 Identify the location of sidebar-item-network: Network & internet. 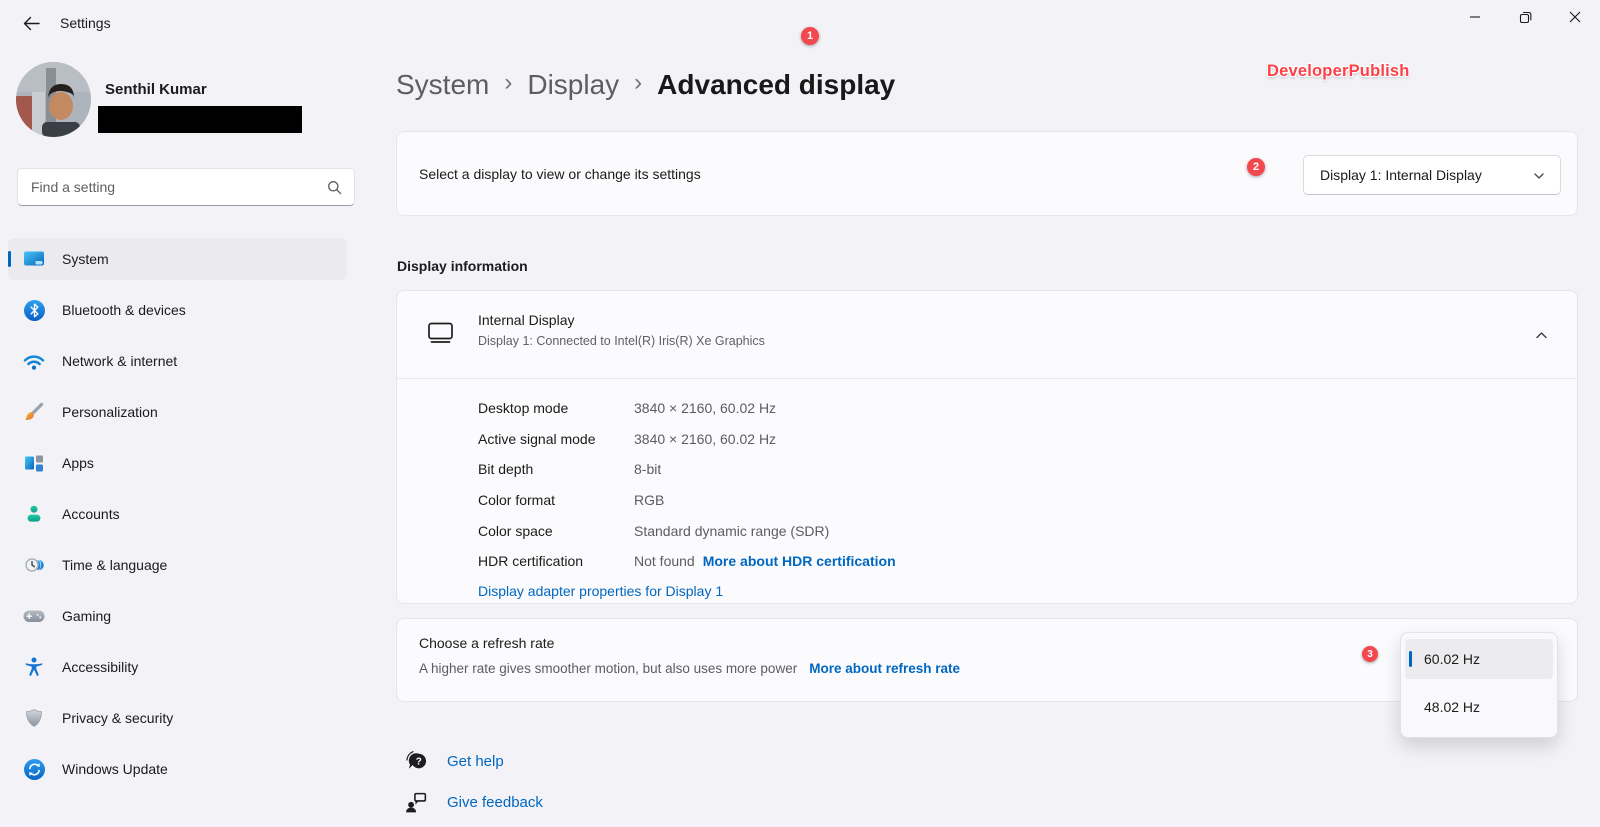
(177, 361).